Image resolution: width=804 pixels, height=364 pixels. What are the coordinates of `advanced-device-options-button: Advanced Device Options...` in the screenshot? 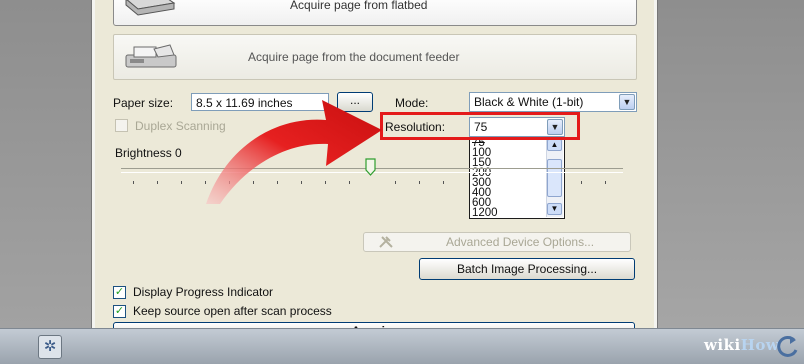 It's located at (497, 242).